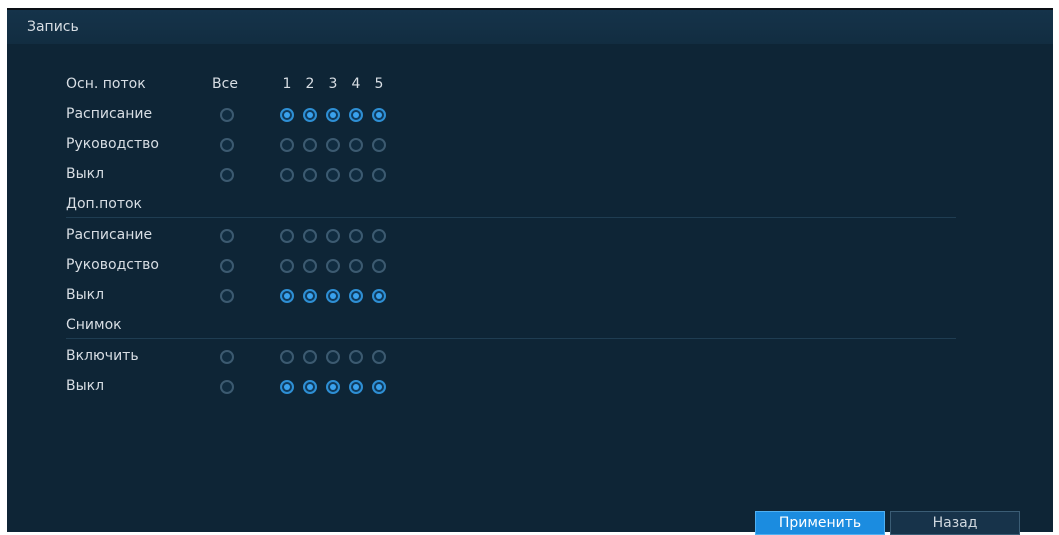 Image resolution: width=1059 pixels, height=535 pixels. I want to click on main-off-ch4-radio, so click(356, 175).